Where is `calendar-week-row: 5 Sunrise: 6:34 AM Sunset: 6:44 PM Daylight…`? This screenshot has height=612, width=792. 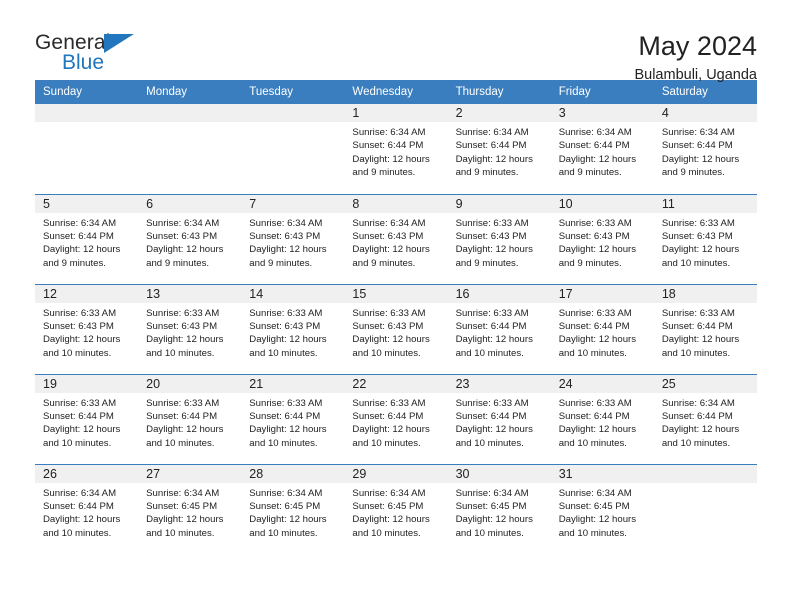
calendar-week-row: 5 Sunrise: 6:34 AM Sunset: 6:44 PM Daylight… is located at coordinates (396, 238).